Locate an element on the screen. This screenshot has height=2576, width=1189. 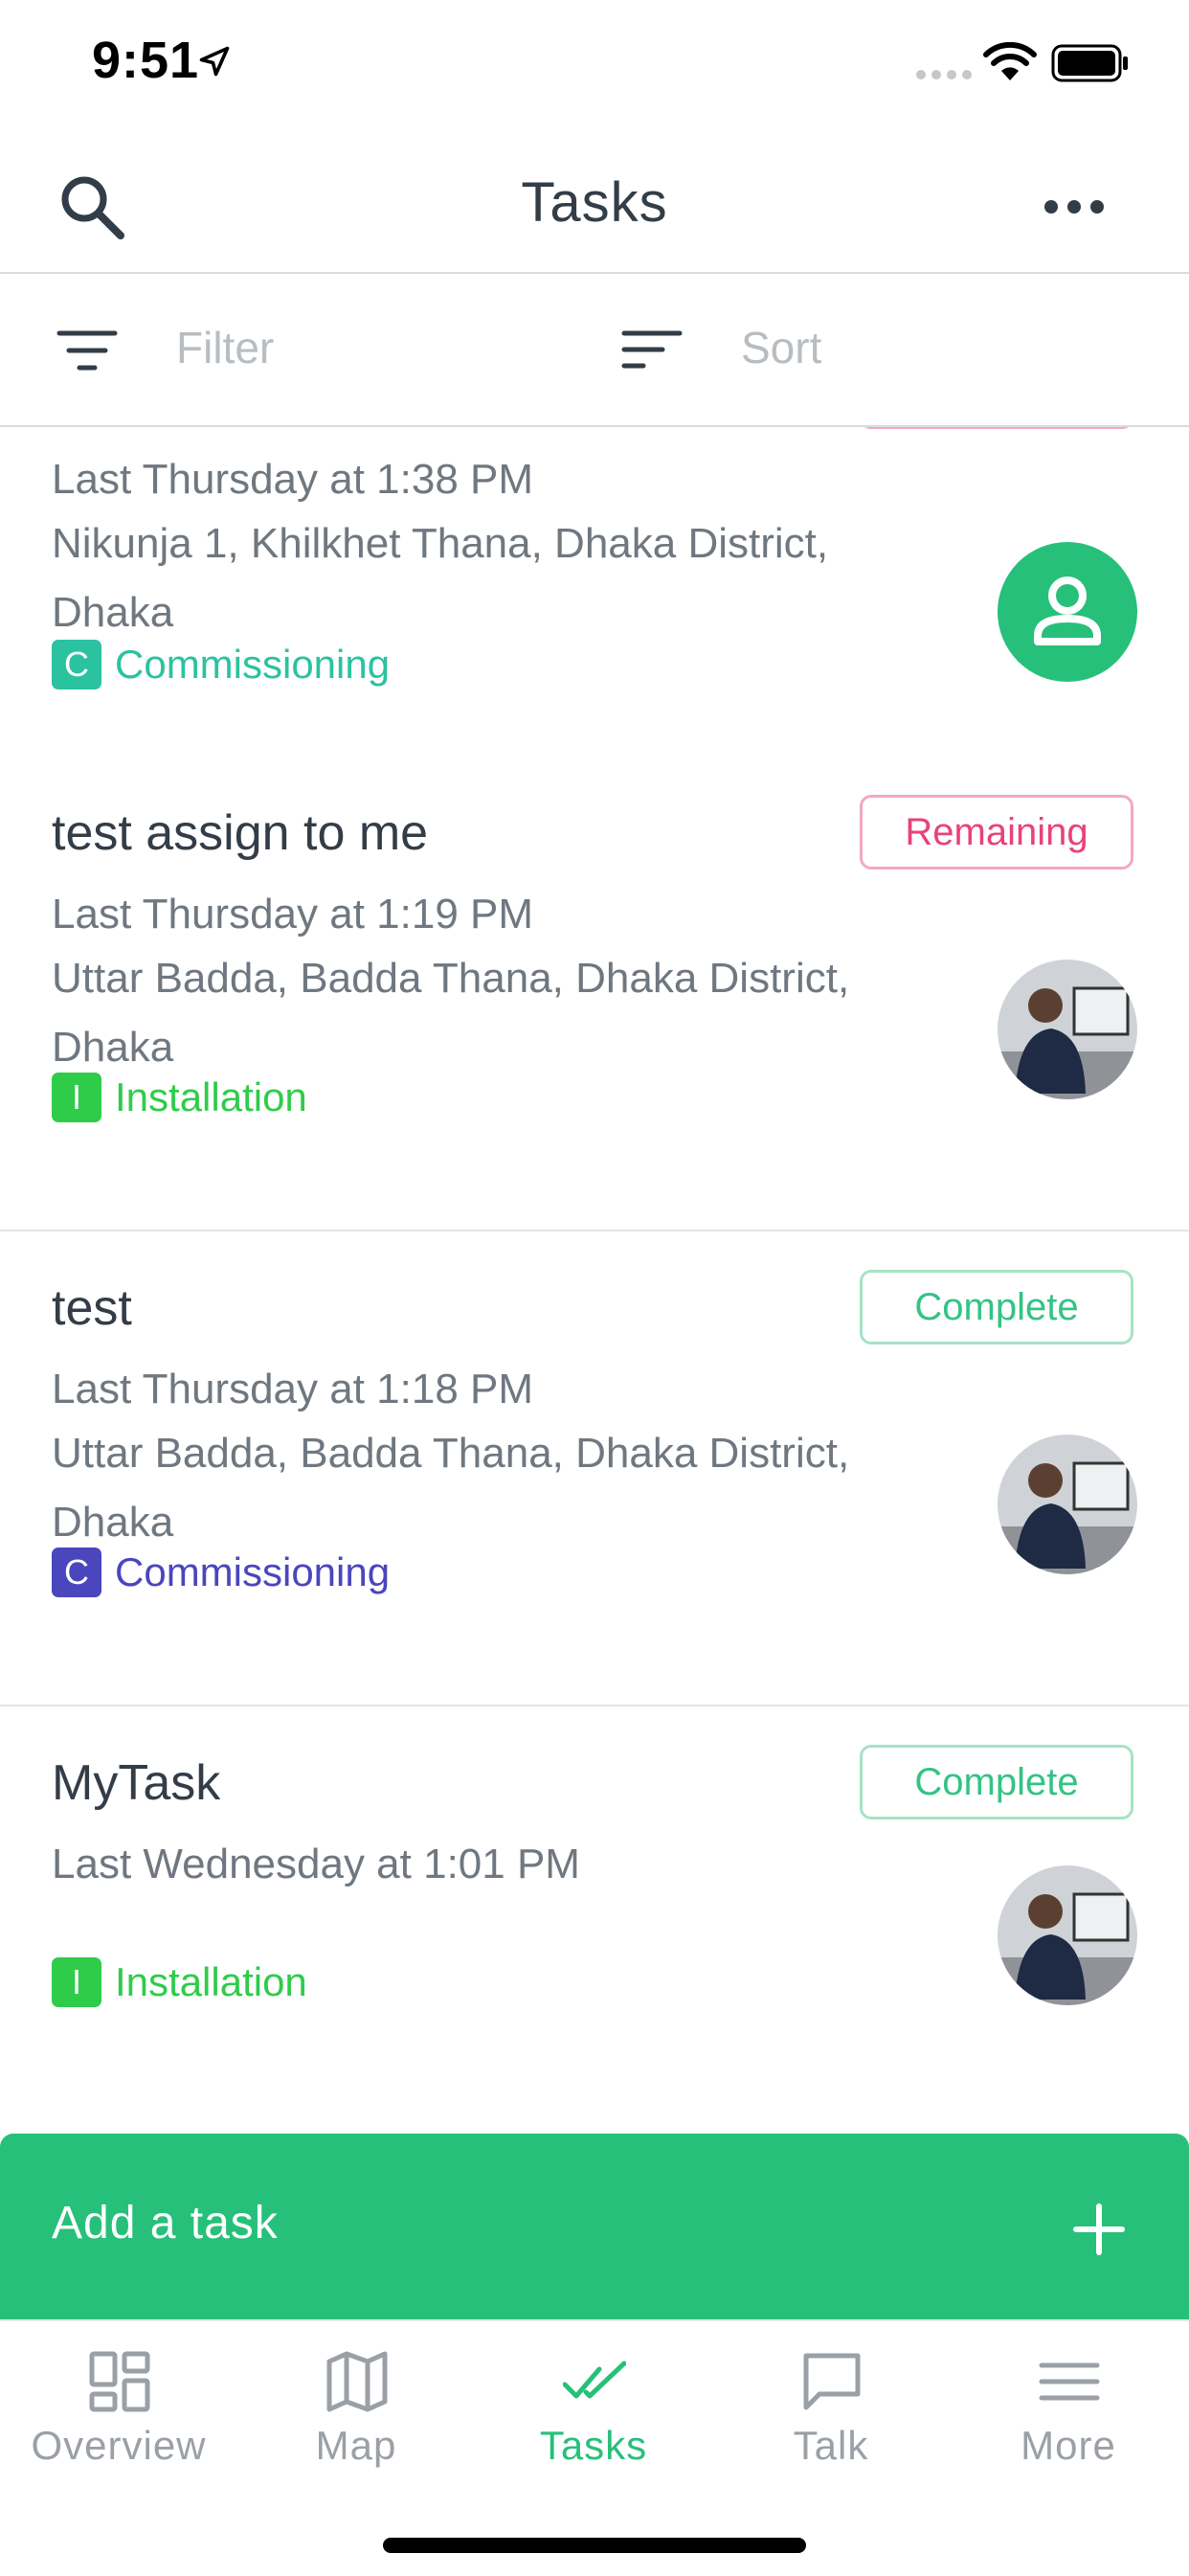
map-icon is located at coordinates (357, 2381).